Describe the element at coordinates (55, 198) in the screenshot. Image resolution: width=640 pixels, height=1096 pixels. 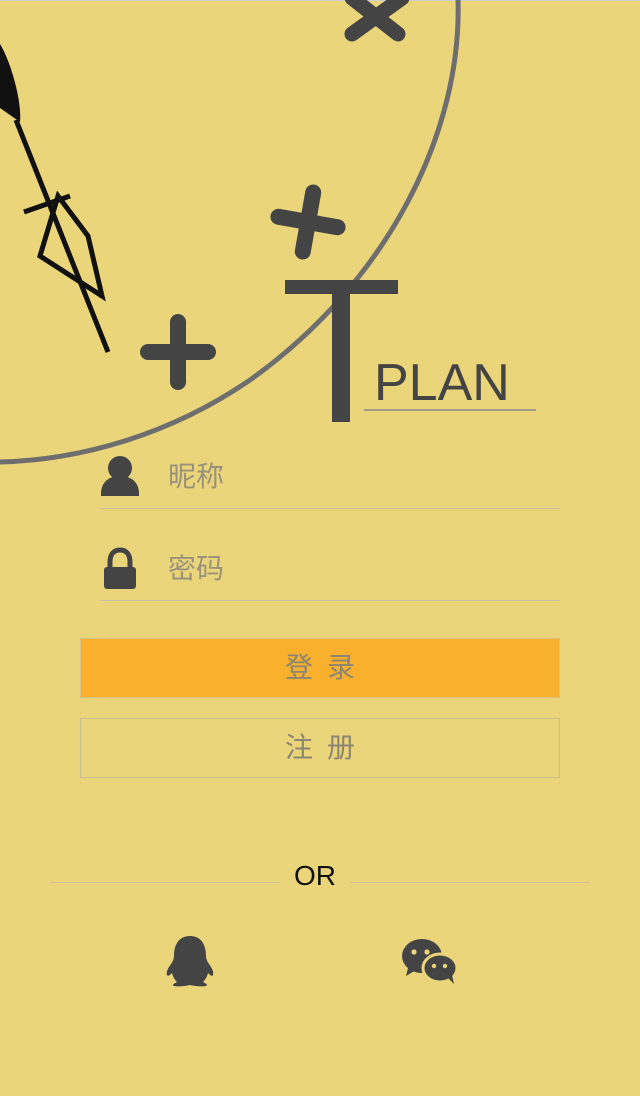
I see `clock-hand-icon` at that location.